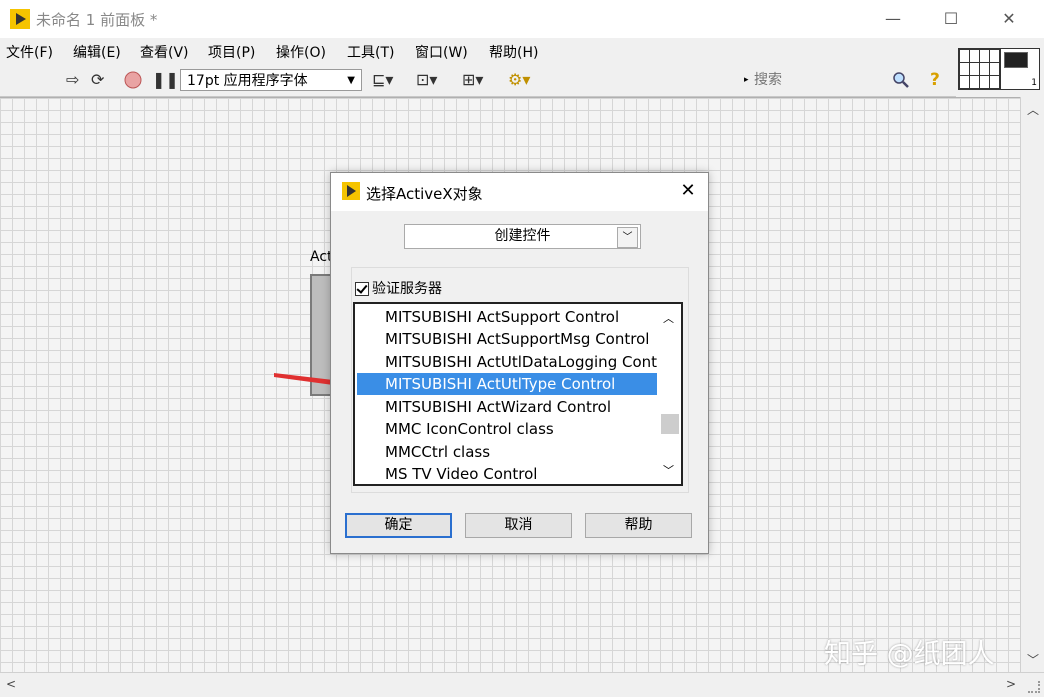 Image resolution: width=1044 pixels, height=697 pixels. Describe the element at coordinates (519, 192) in the screenshot. I see `dialog-title-bar: 选择ActiveX对象 ✕` at that location.